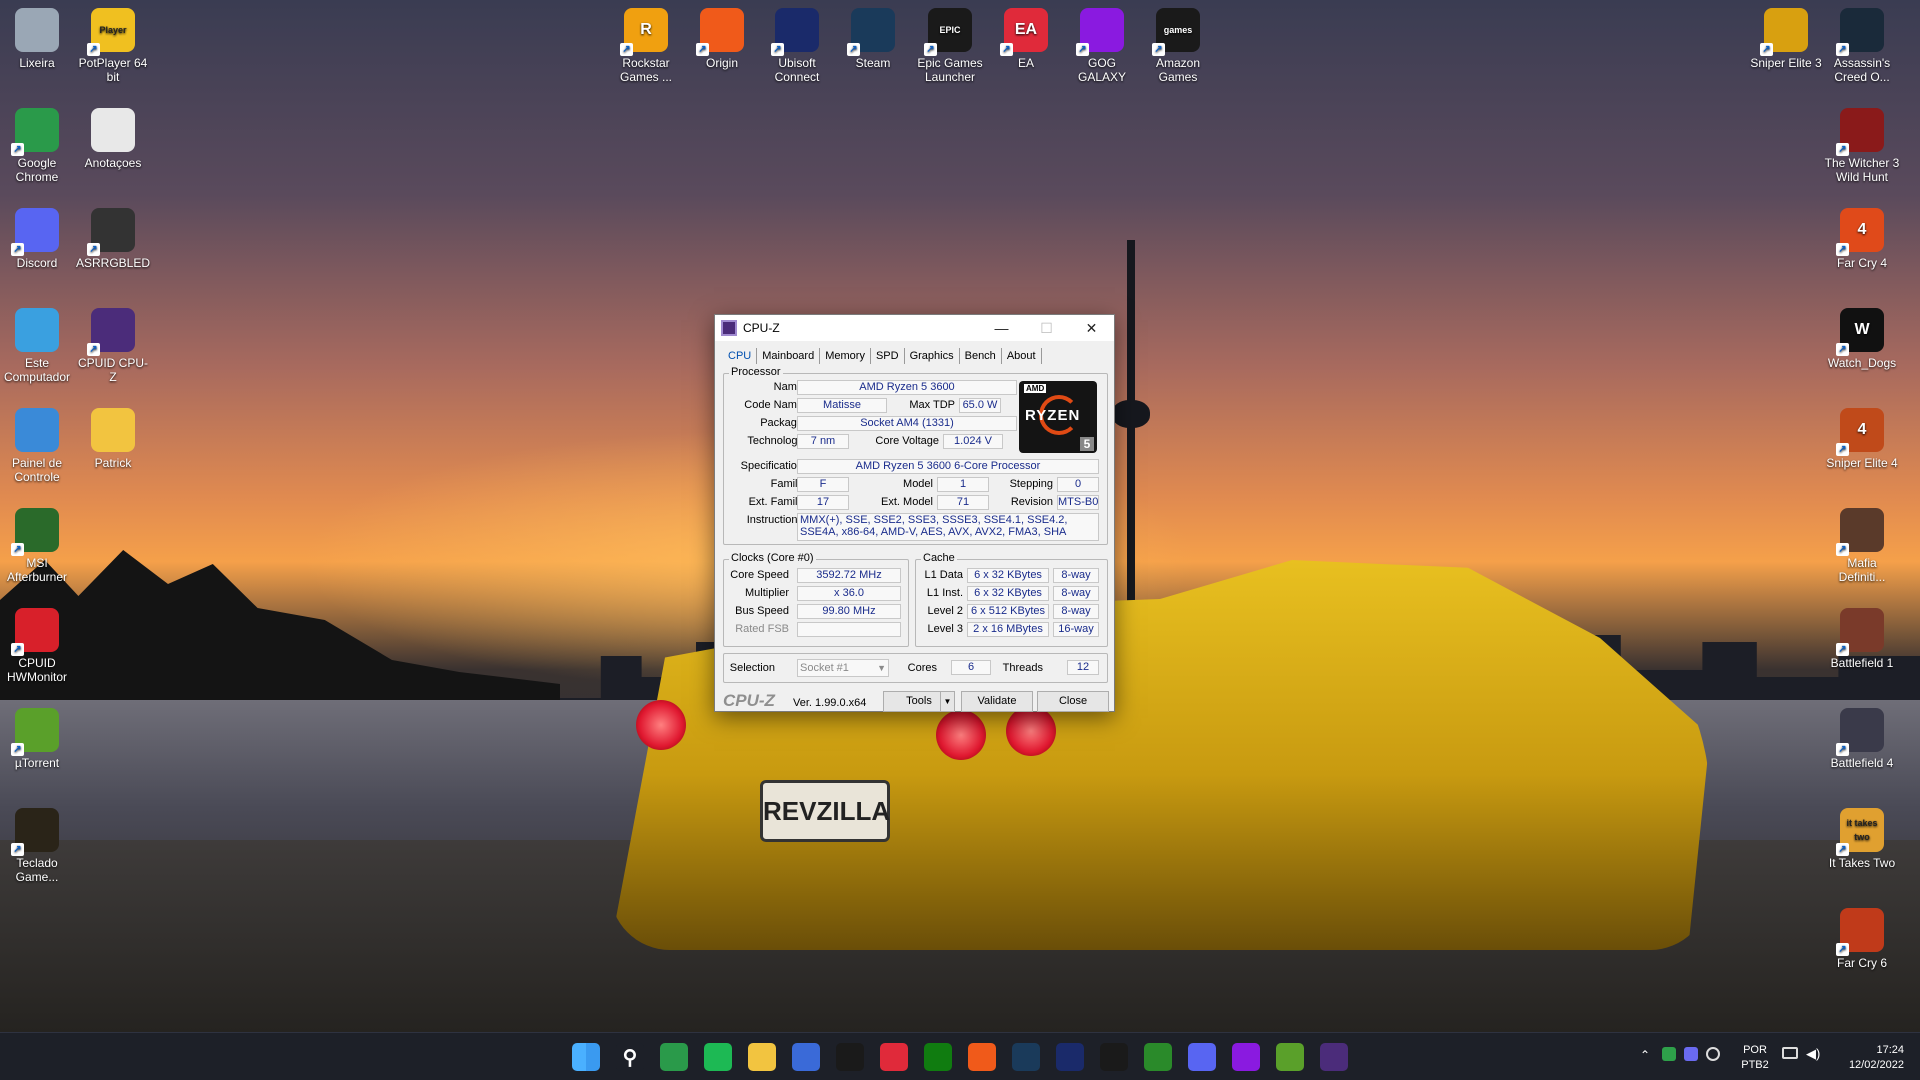 The width and height of the screenshot is (1920, 1080). What do you see at coordinates (981, 356) in the screenshot?
I see `tab-bench: Bench` at bounding box center [981, 356].